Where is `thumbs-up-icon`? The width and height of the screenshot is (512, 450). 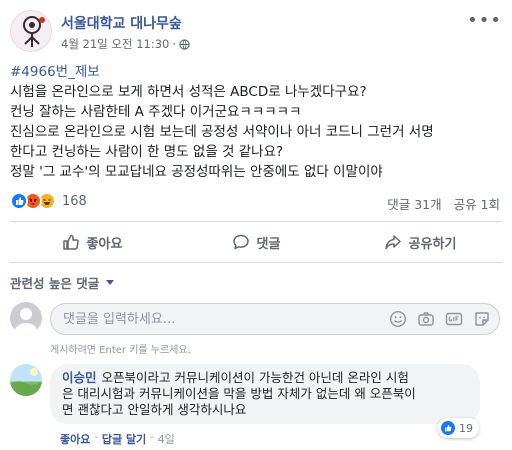 thumbs-up-icon is located at coordinates (70, 242).